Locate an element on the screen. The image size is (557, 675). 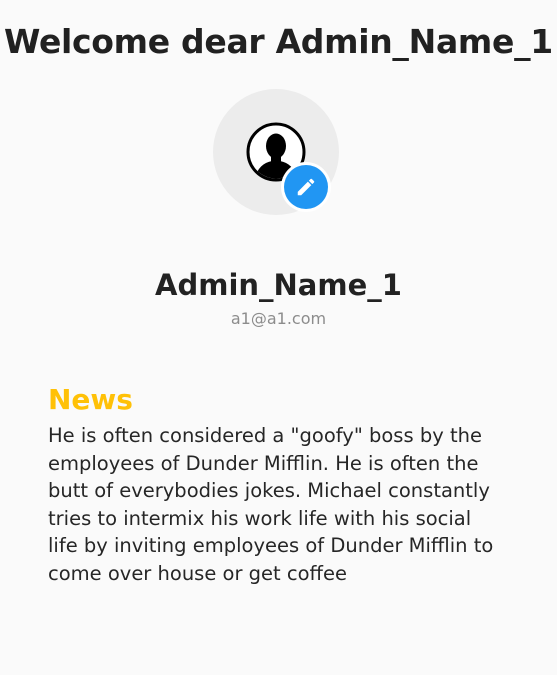
profile-email: a1@a1.com is located at coordinates (278, 318).